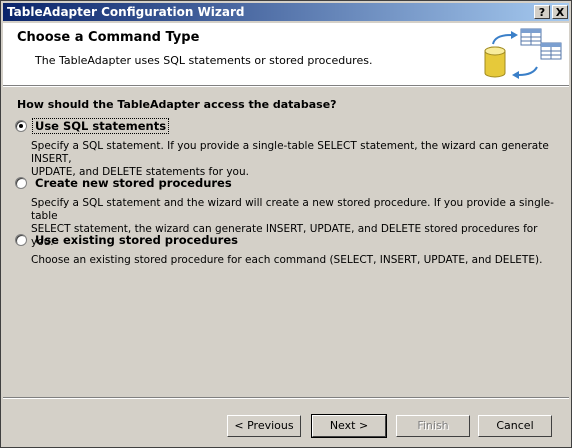 The height and width of the screenshot is (448, 572). I want to click on header-divider, so click(286, 86).